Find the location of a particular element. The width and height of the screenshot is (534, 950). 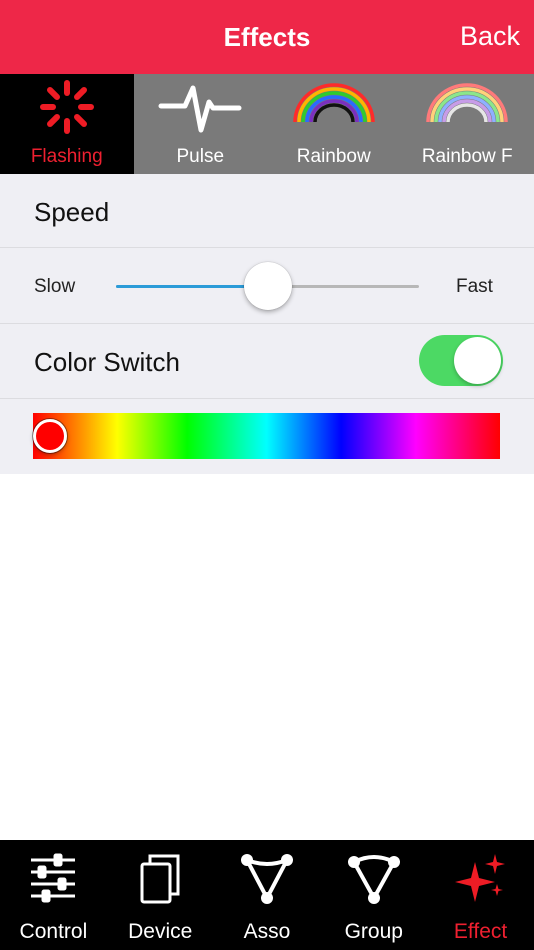

tabbar-label: Device is located at coordinates (160, 931).